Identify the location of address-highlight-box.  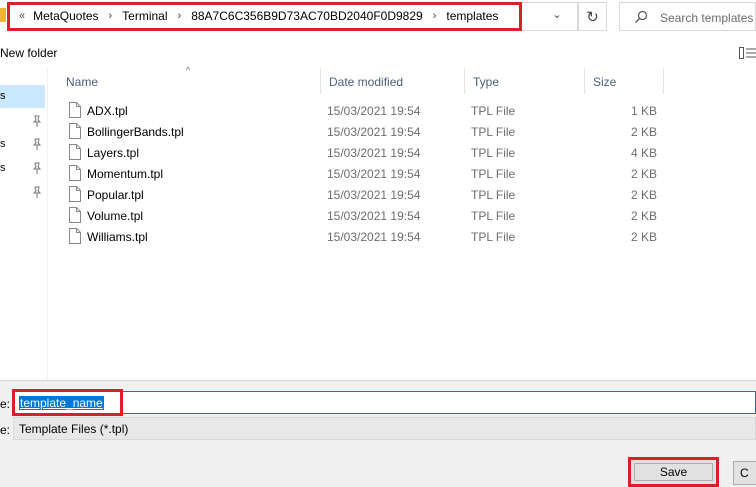
(264, 16).